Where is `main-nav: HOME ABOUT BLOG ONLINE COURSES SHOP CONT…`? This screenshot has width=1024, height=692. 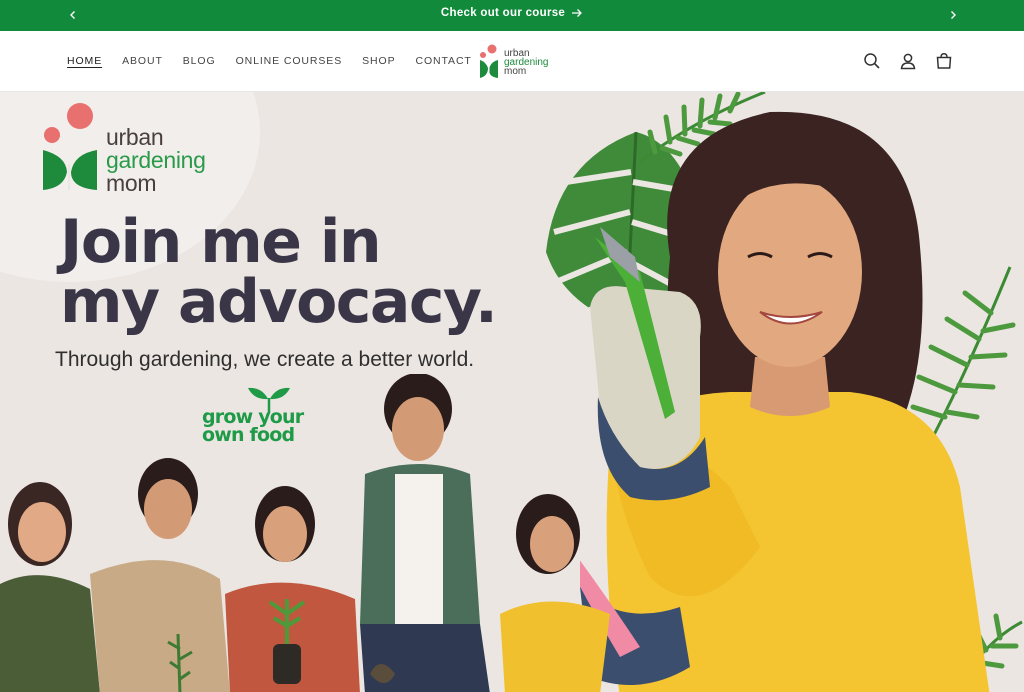
main-nav: HOME ABOUT BLOG ONLINE COURSES SHOP CONT… is located at coordinates (269, 61).